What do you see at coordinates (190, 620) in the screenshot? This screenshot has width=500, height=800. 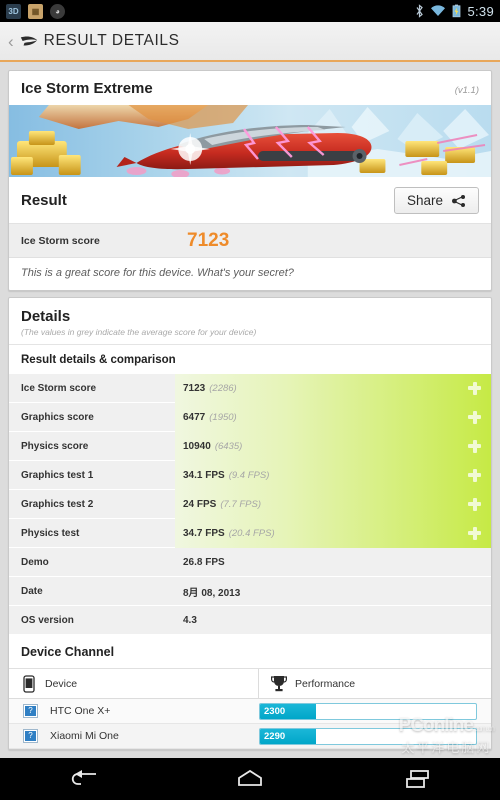 I see `detail-row-value: 4.3` at bounding box center [190, 620].